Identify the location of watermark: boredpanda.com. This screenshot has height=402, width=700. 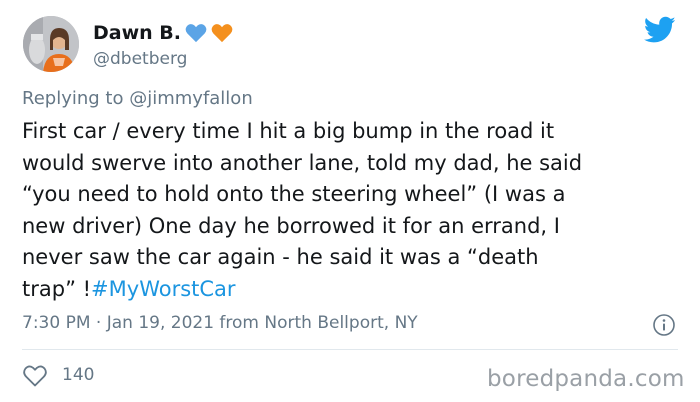
(586, 379).